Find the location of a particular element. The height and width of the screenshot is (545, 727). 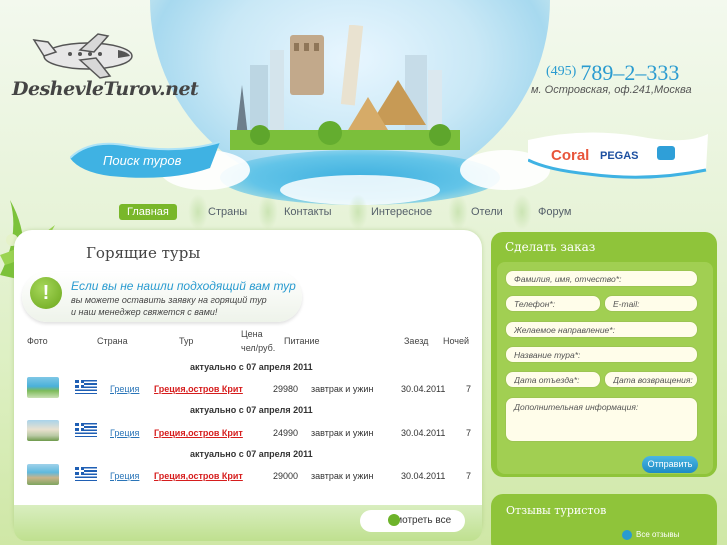

column-meal: Питание is located at coordinates (302, 341).